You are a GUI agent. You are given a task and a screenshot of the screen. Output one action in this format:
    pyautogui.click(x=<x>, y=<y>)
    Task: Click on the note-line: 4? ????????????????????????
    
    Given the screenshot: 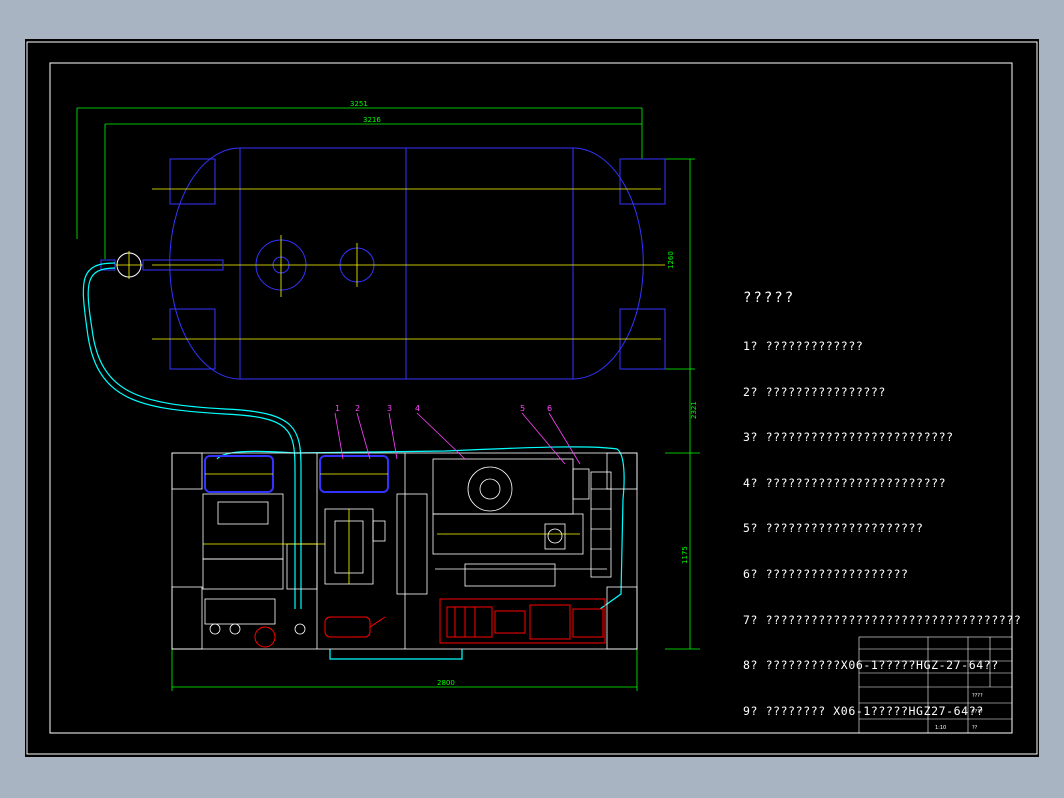 What is the action you would take?
    pyautogui.click(x=845, y=482)
    